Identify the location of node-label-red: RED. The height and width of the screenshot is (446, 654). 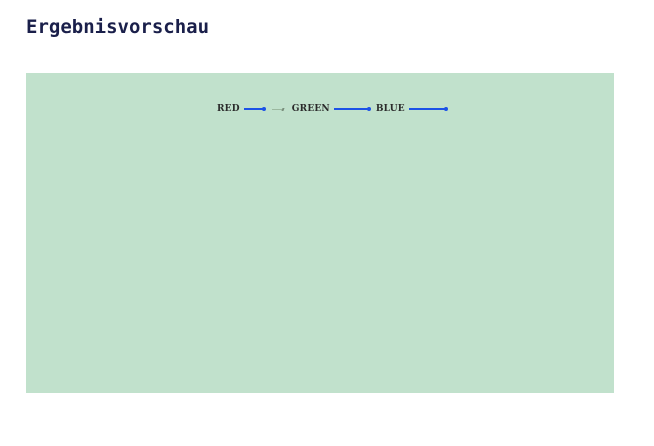
(228, 109).